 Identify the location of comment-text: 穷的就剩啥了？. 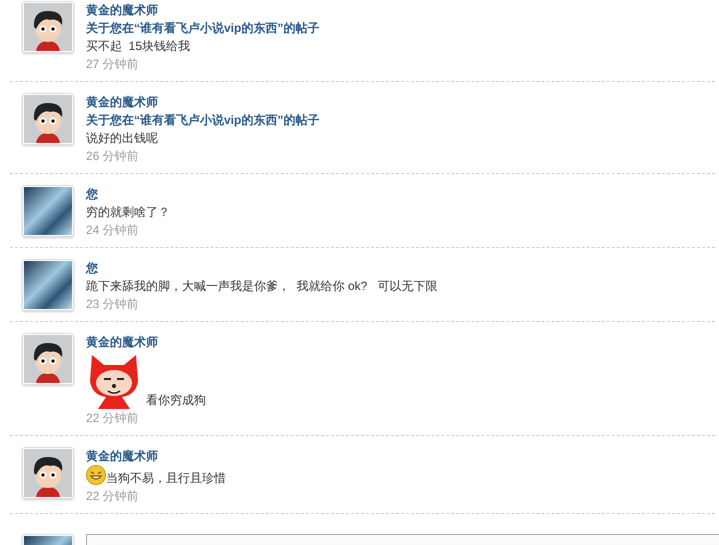
(128, 212).